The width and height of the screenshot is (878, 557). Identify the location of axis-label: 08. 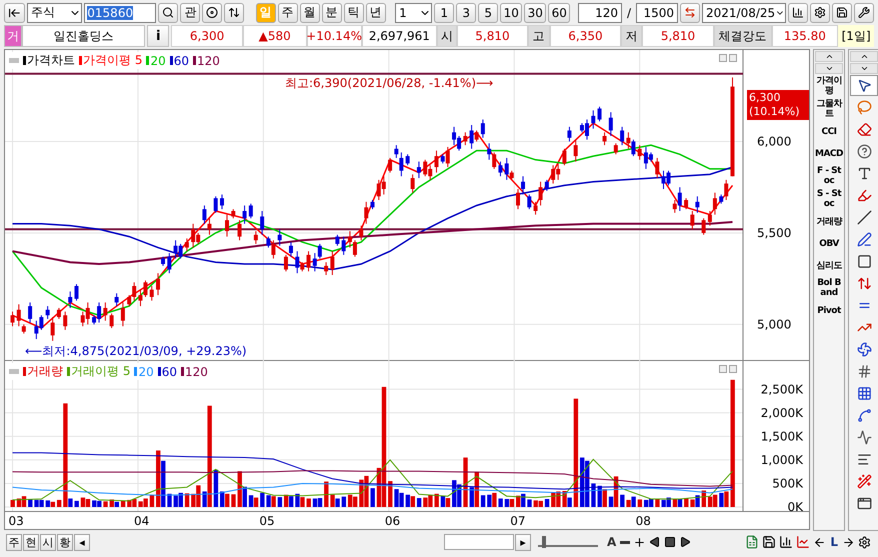
(643, 521).